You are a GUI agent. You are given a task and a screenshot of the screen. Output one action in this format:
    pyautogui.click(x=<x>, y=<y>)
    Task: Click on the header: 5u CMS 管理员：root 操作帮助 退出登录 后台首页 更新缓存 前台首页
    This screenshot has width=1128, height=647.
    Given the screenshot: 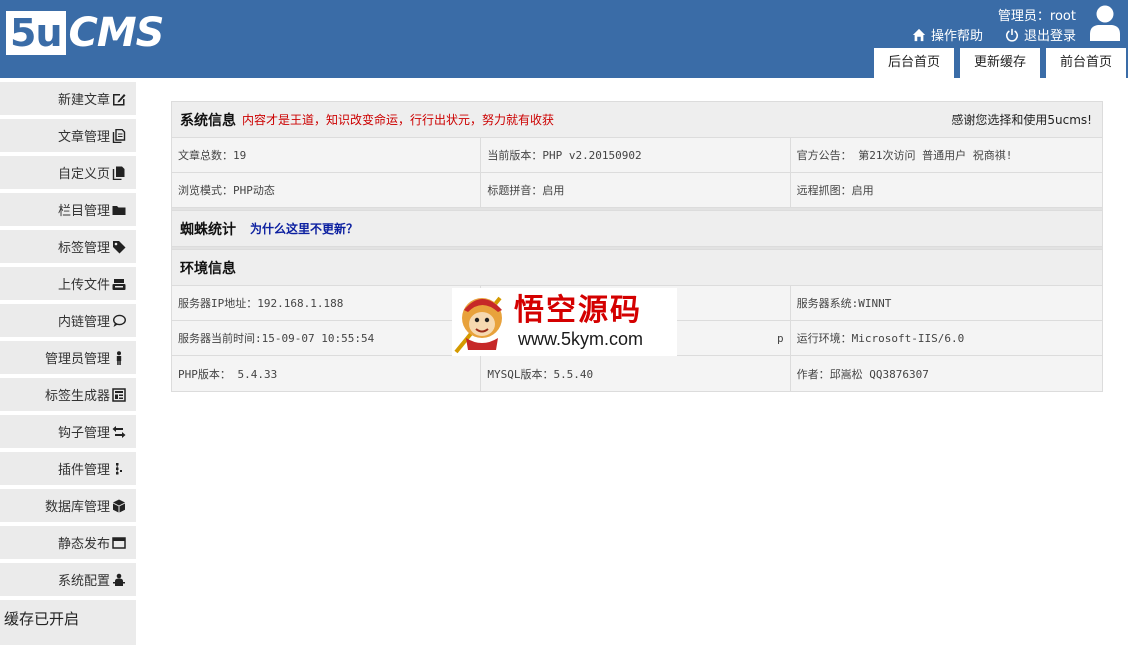 What is the action you would take?
    pyautogui.click(x=564, y=39)
    